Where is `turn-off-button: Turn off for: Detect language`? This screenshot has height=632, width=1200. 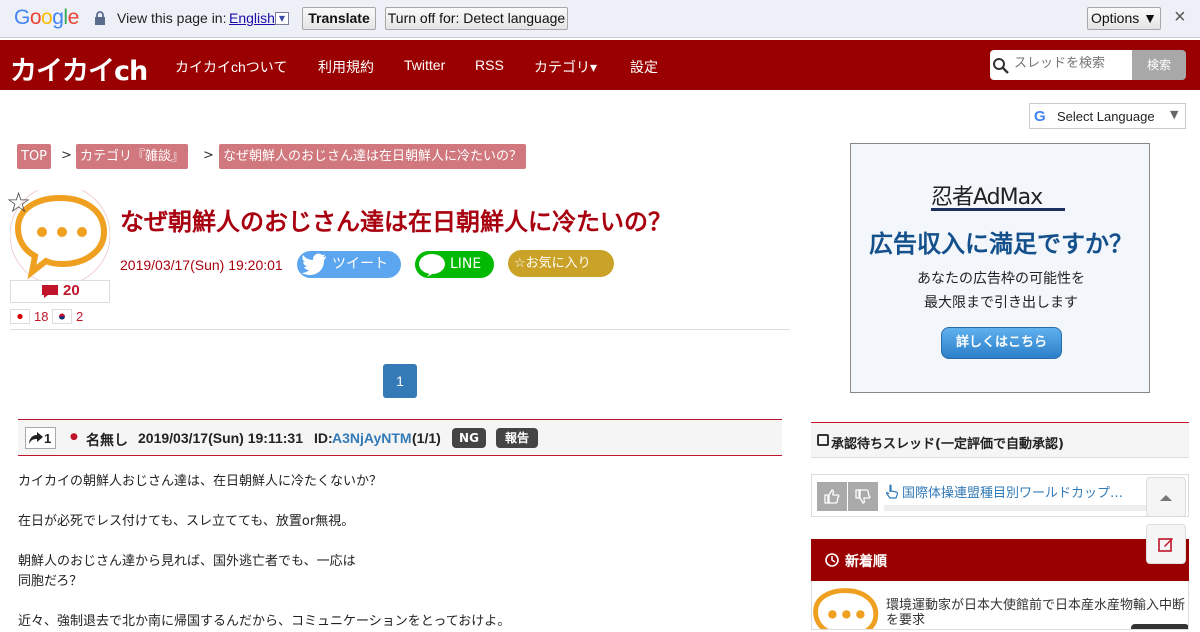 turn-off-button: Turn off for: Detect language is located at coordinates (476, 18).